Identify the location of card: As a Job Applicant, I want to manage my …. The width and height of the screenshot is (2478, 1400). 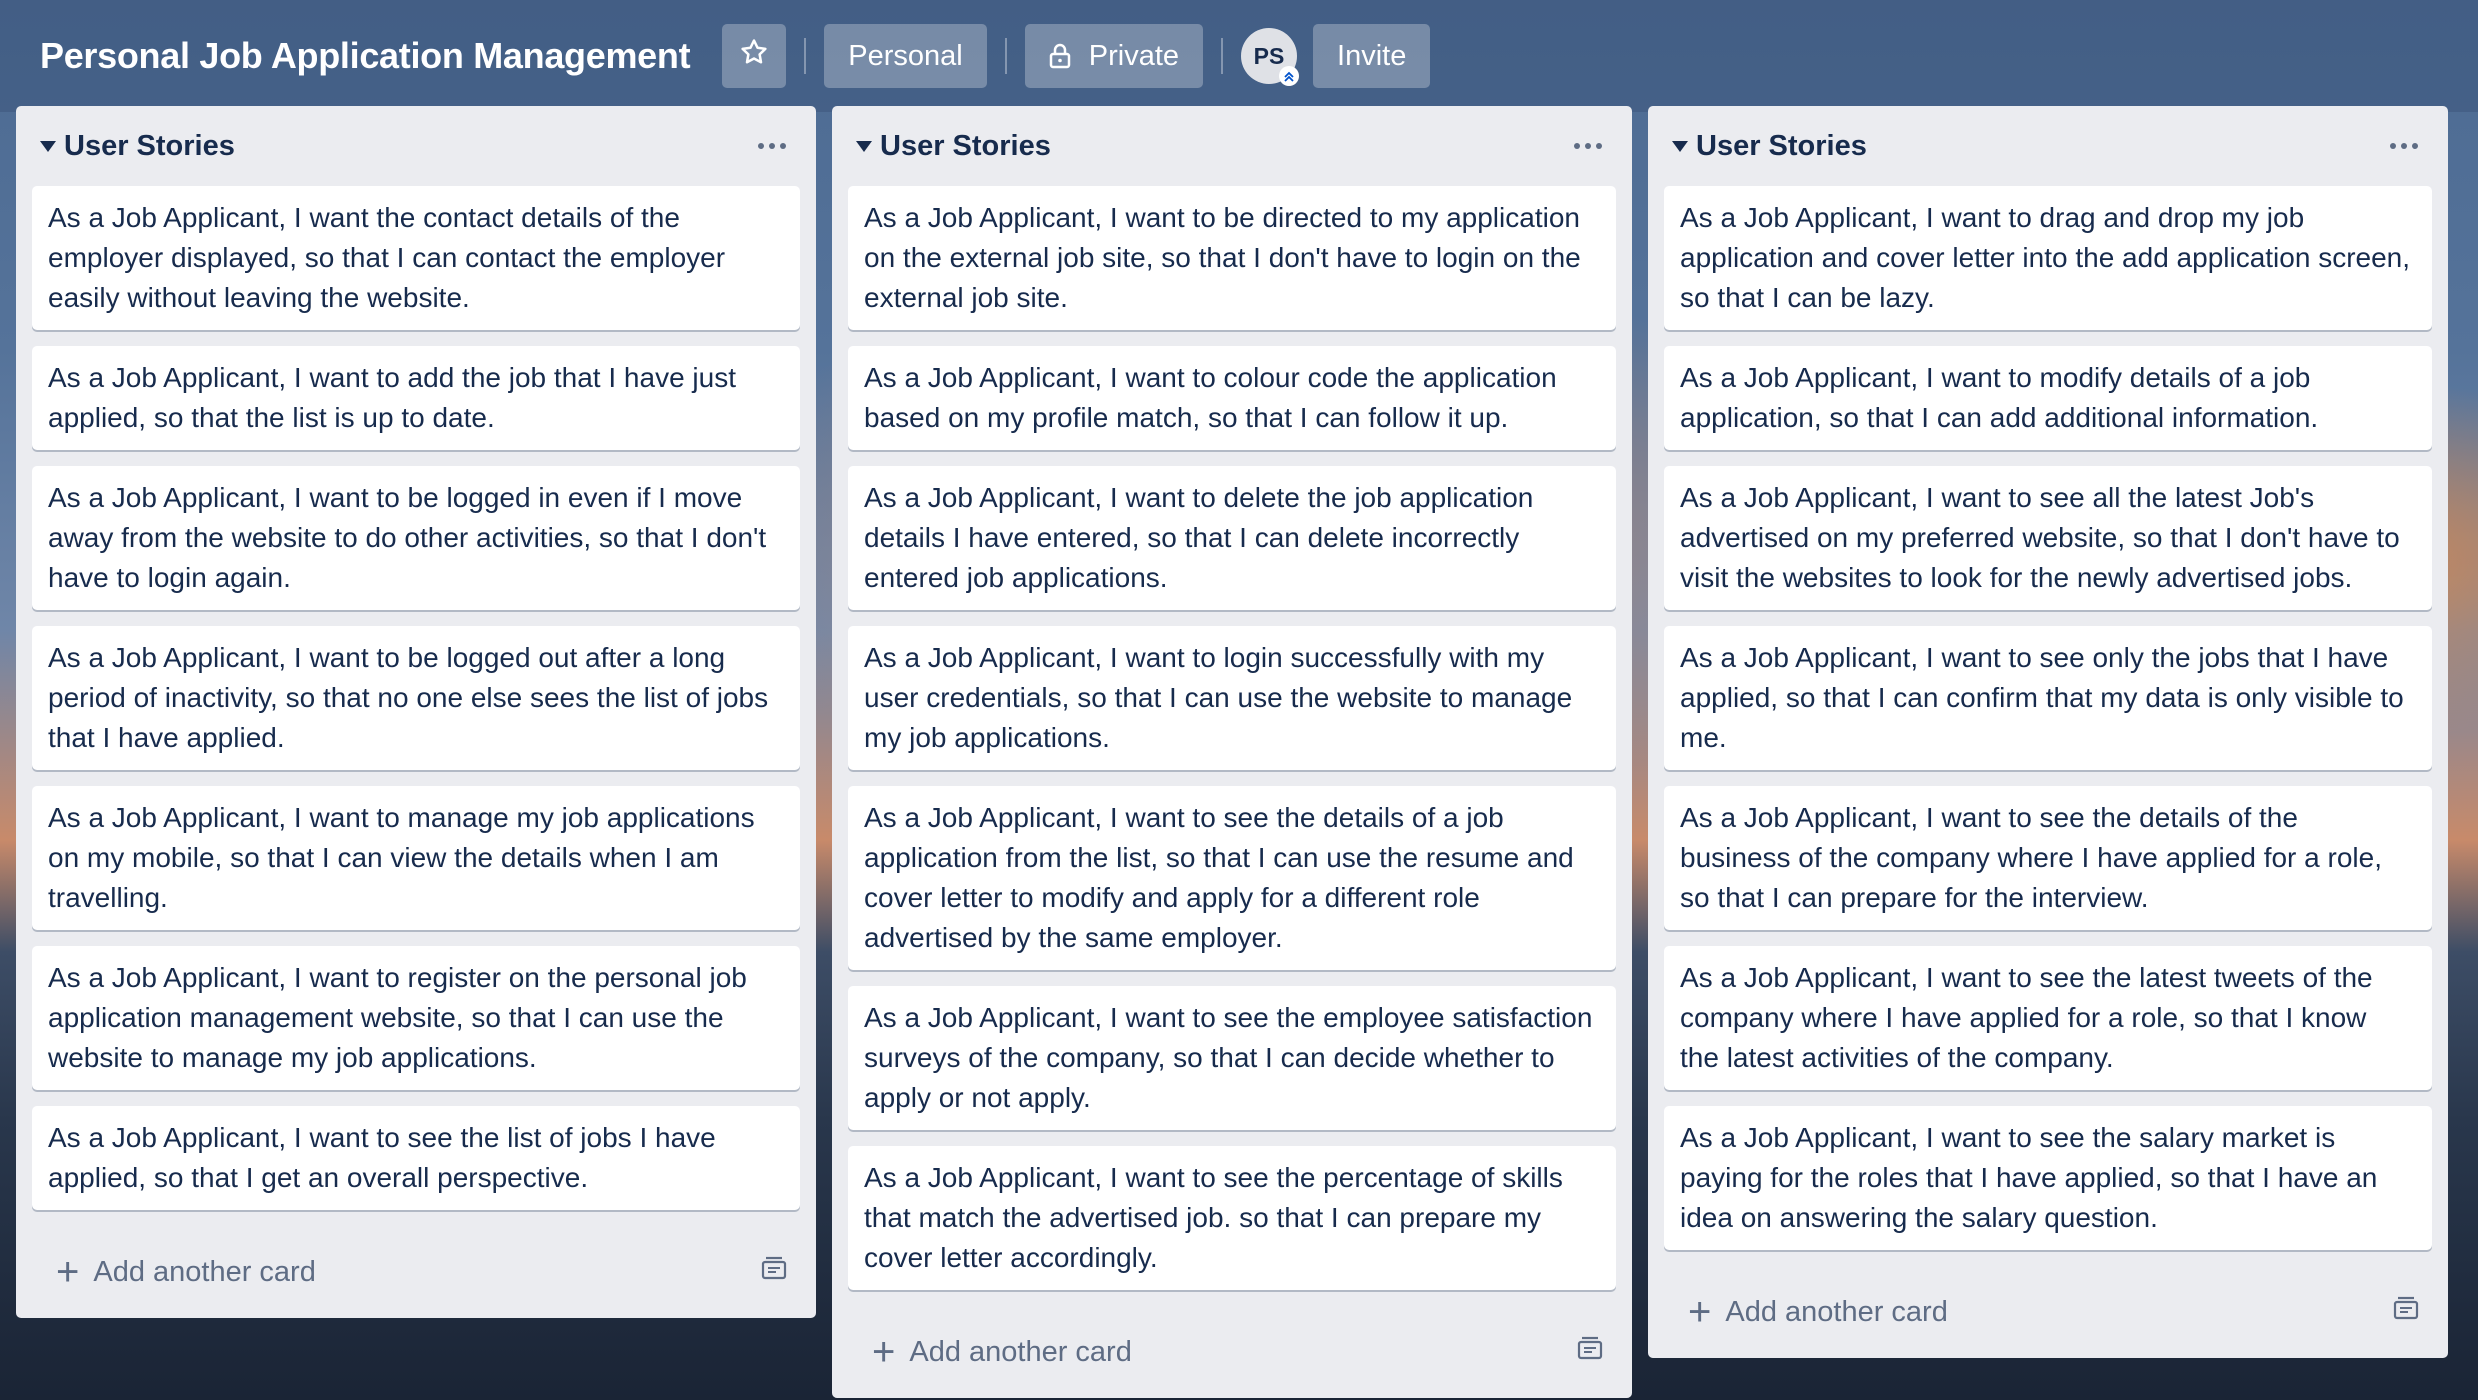
(416, 858).